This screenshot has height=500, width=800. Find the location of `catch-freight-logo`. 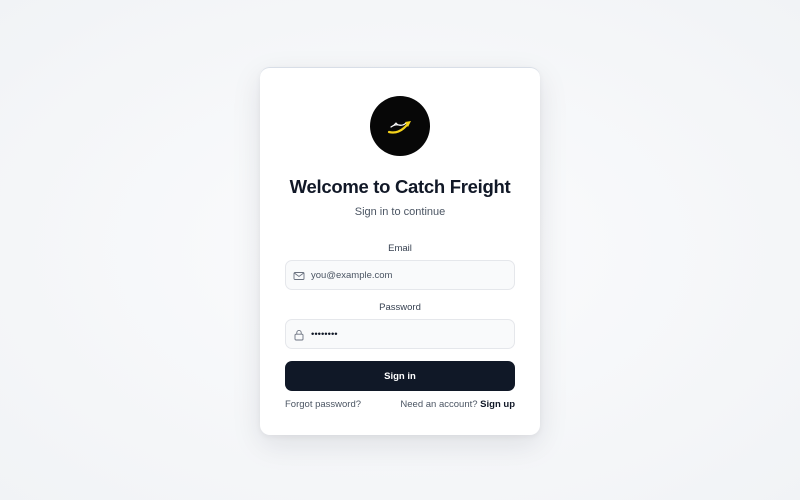

catch-freight-logo is located at coordinates (400, 126).